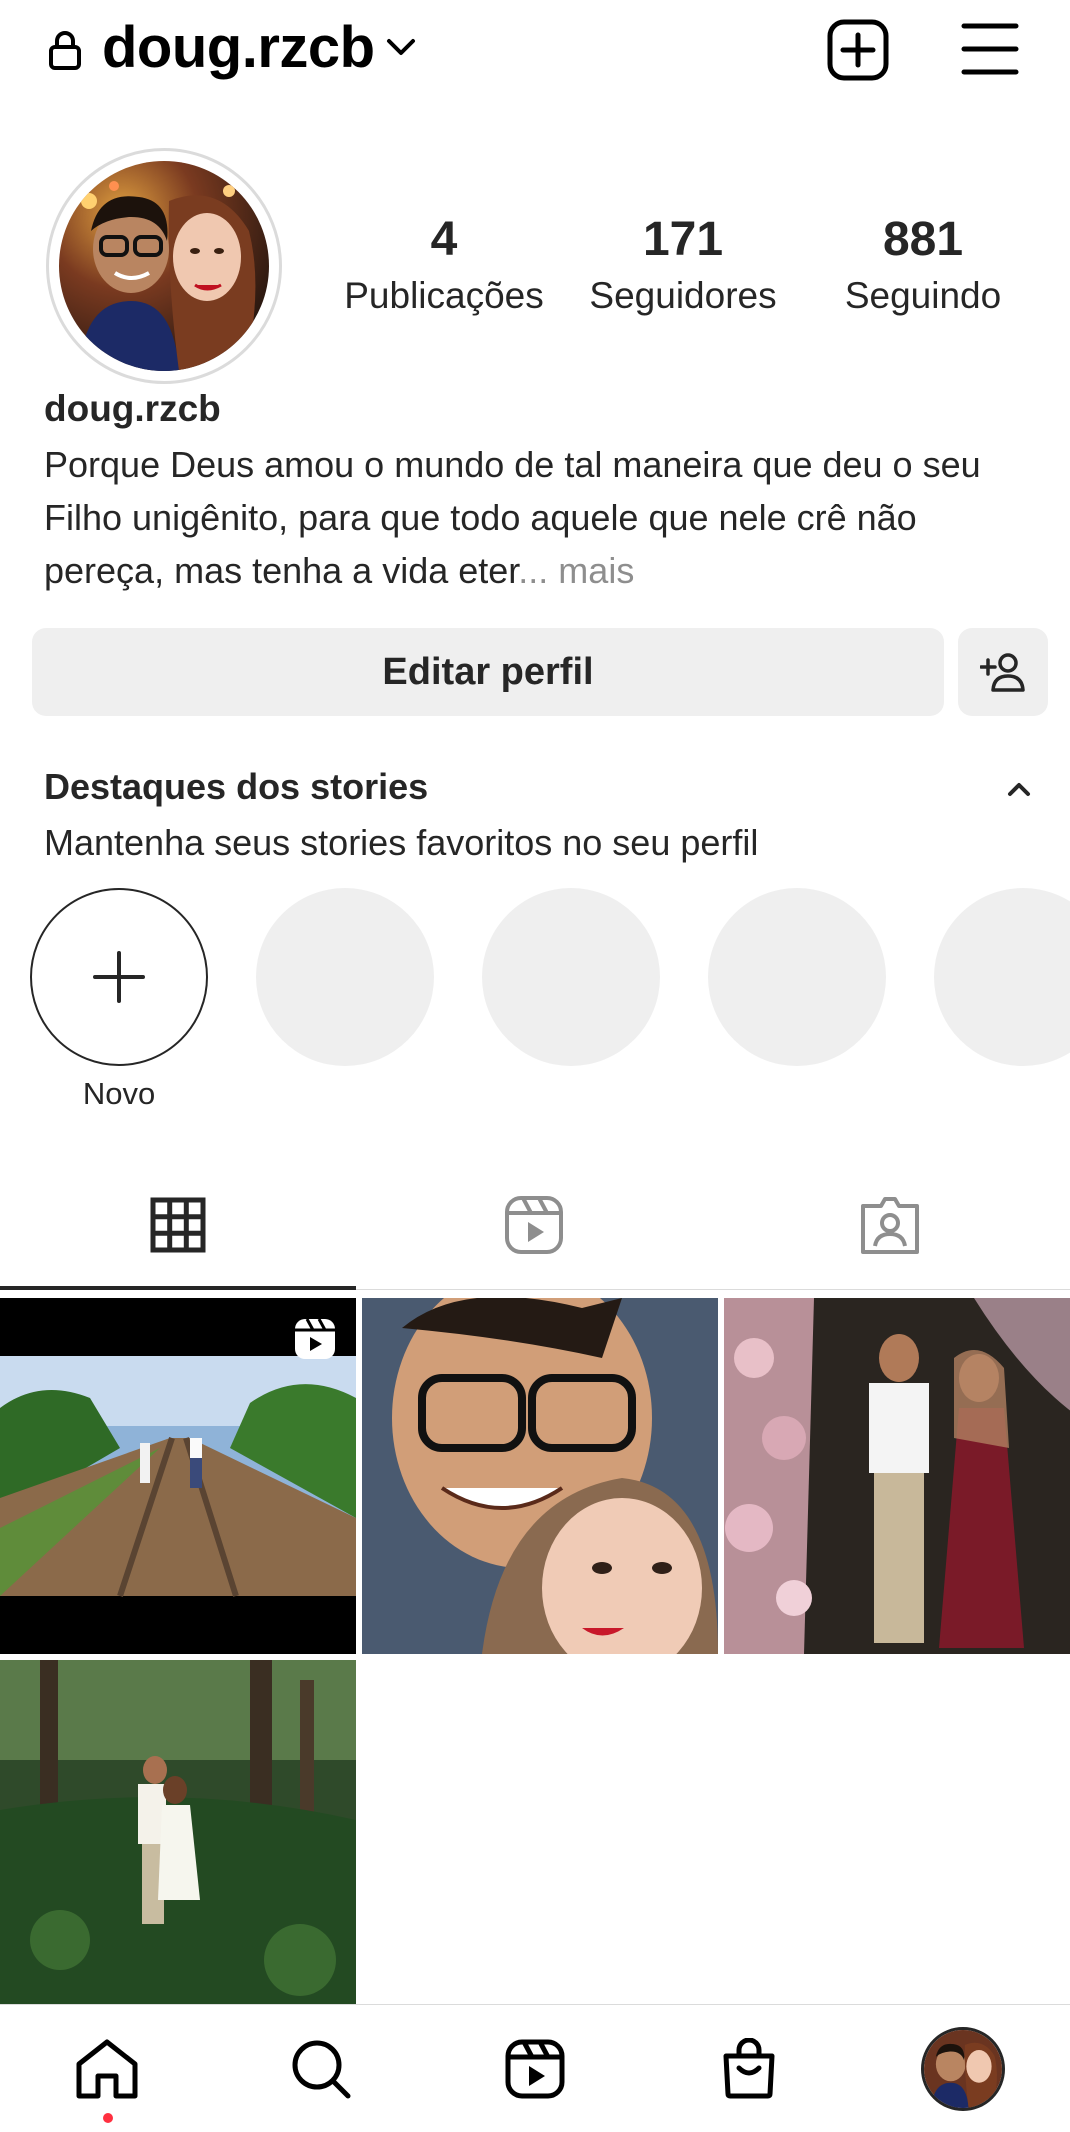 The image size is (1070, 2132). Describe the element at coordinates (923, 295) in the screenshot. I see `stat-label: Seguindo` at that location.